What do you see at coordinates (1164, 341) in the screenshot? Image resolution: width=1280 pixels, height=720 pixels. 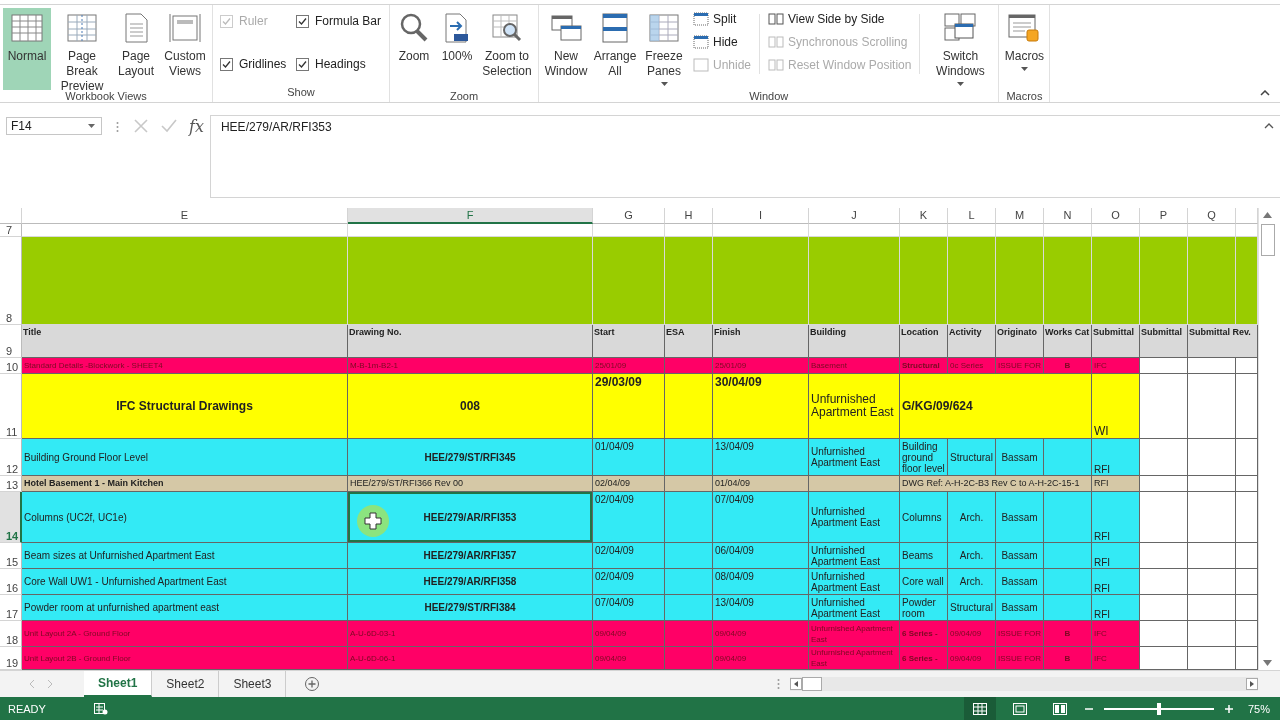 I see `table-cell: Submittal` at bounding box center [1164, 341].